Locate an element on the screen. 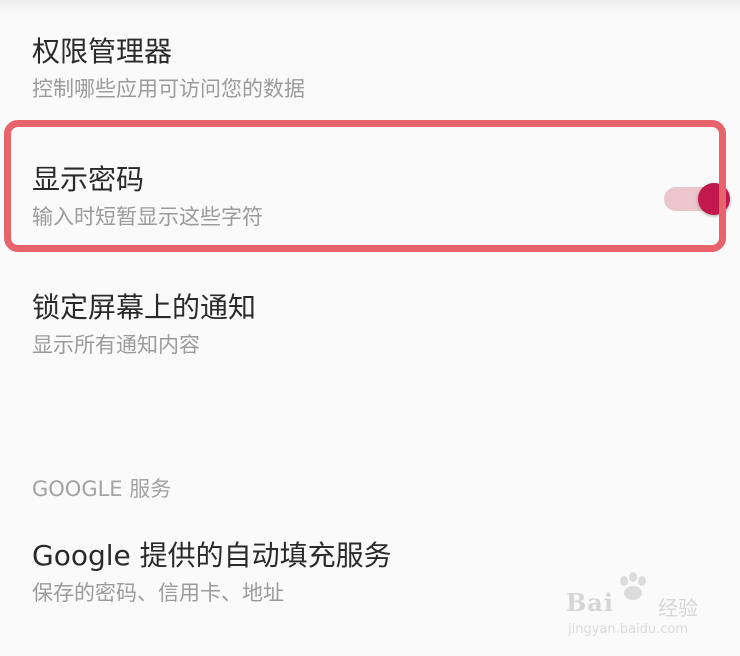 The width and height of the screenshot is (740, 656). setting-summary: 控制哪些应用可访问您的数据 is located at coordinates (168, 89).